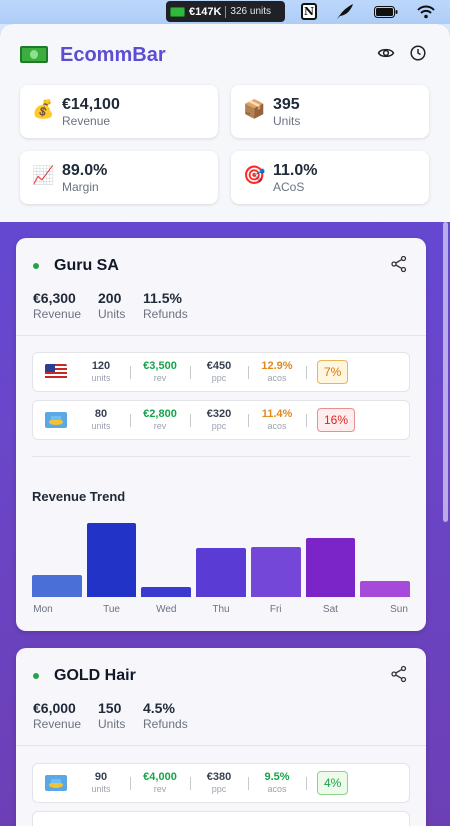 The width and height of the screenshot is (450, 826). What do you see at coordinates (386, 53) in the screenshot?
I see `eye-icon` at bounding box center [386, 53].